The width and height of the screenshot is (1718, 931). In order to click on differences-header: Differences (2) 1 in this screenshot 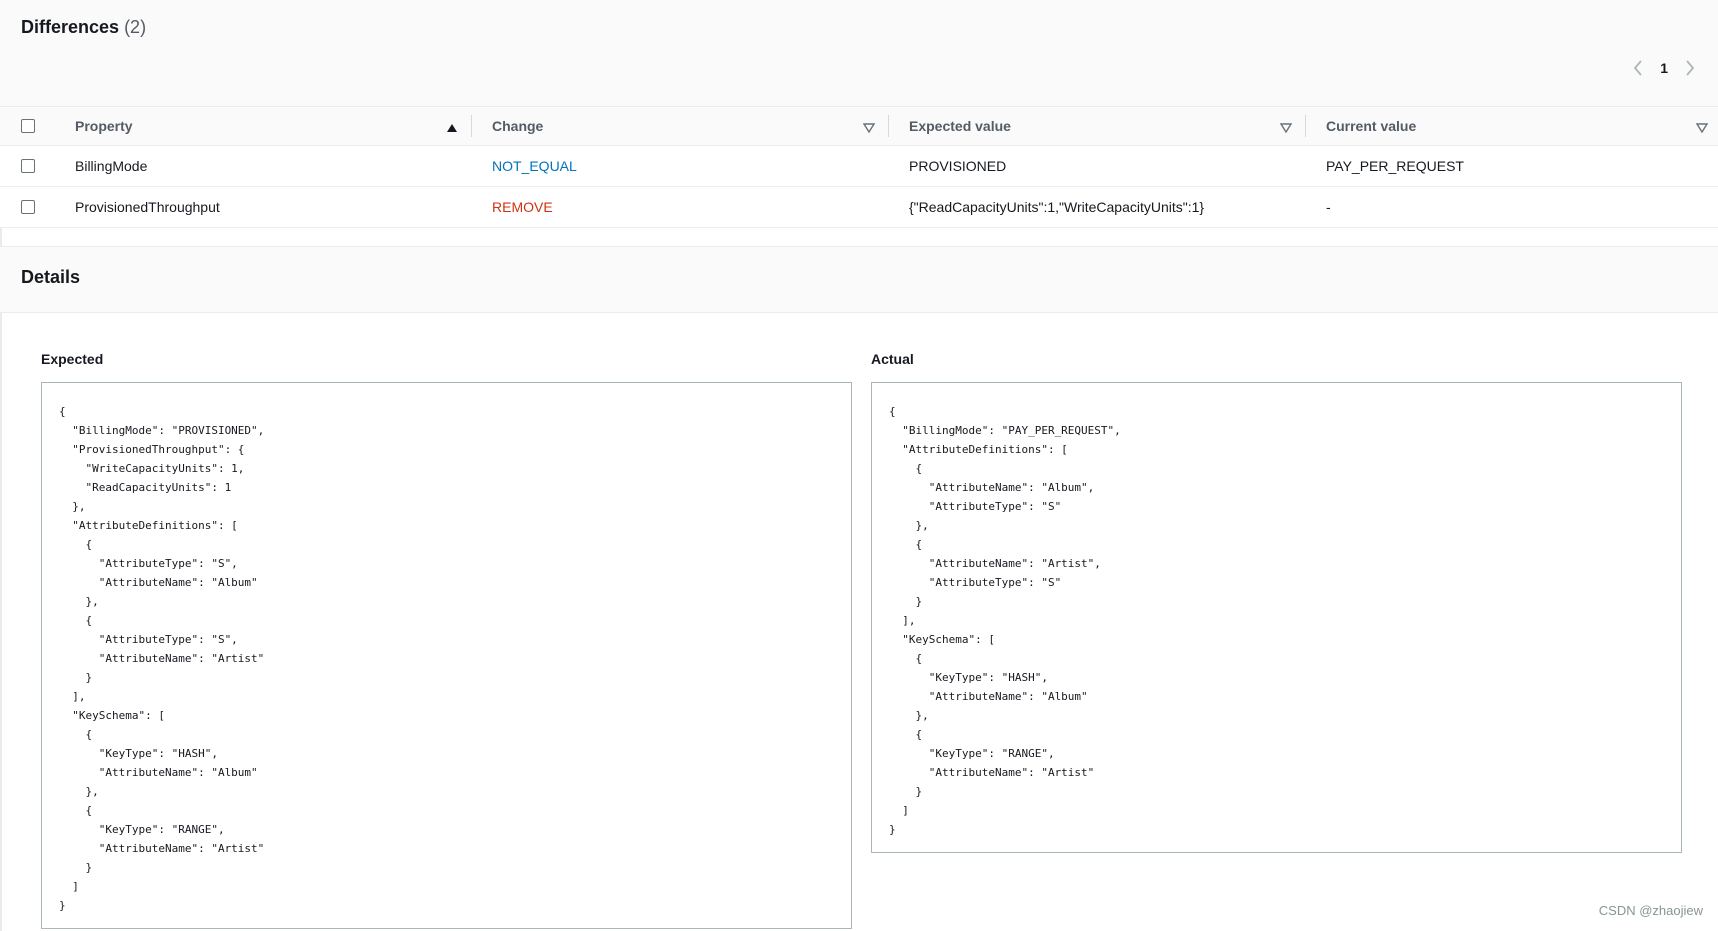, I will do `click(859, 53)`.